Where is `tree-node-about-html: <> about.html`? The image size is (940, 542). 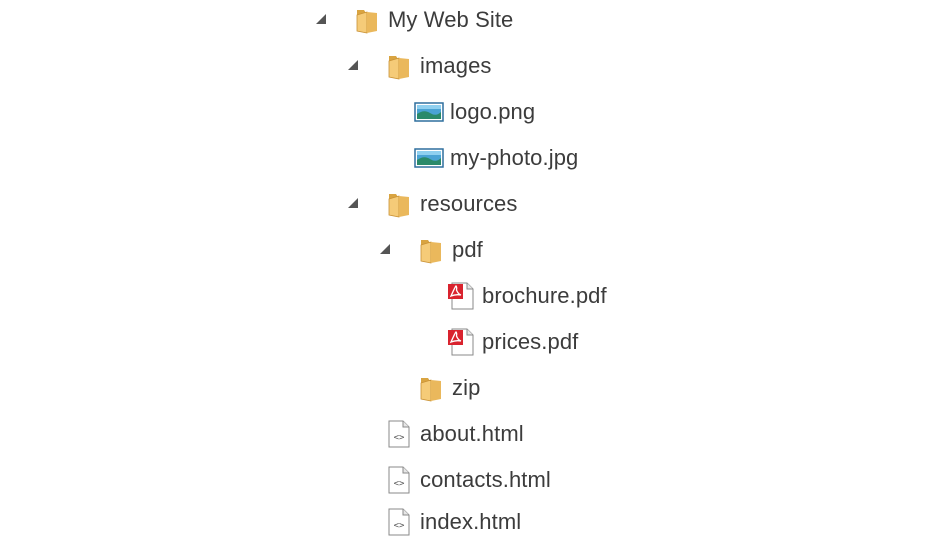 tree-node-about-html: <> about.html is located at coordinates (454, 434).